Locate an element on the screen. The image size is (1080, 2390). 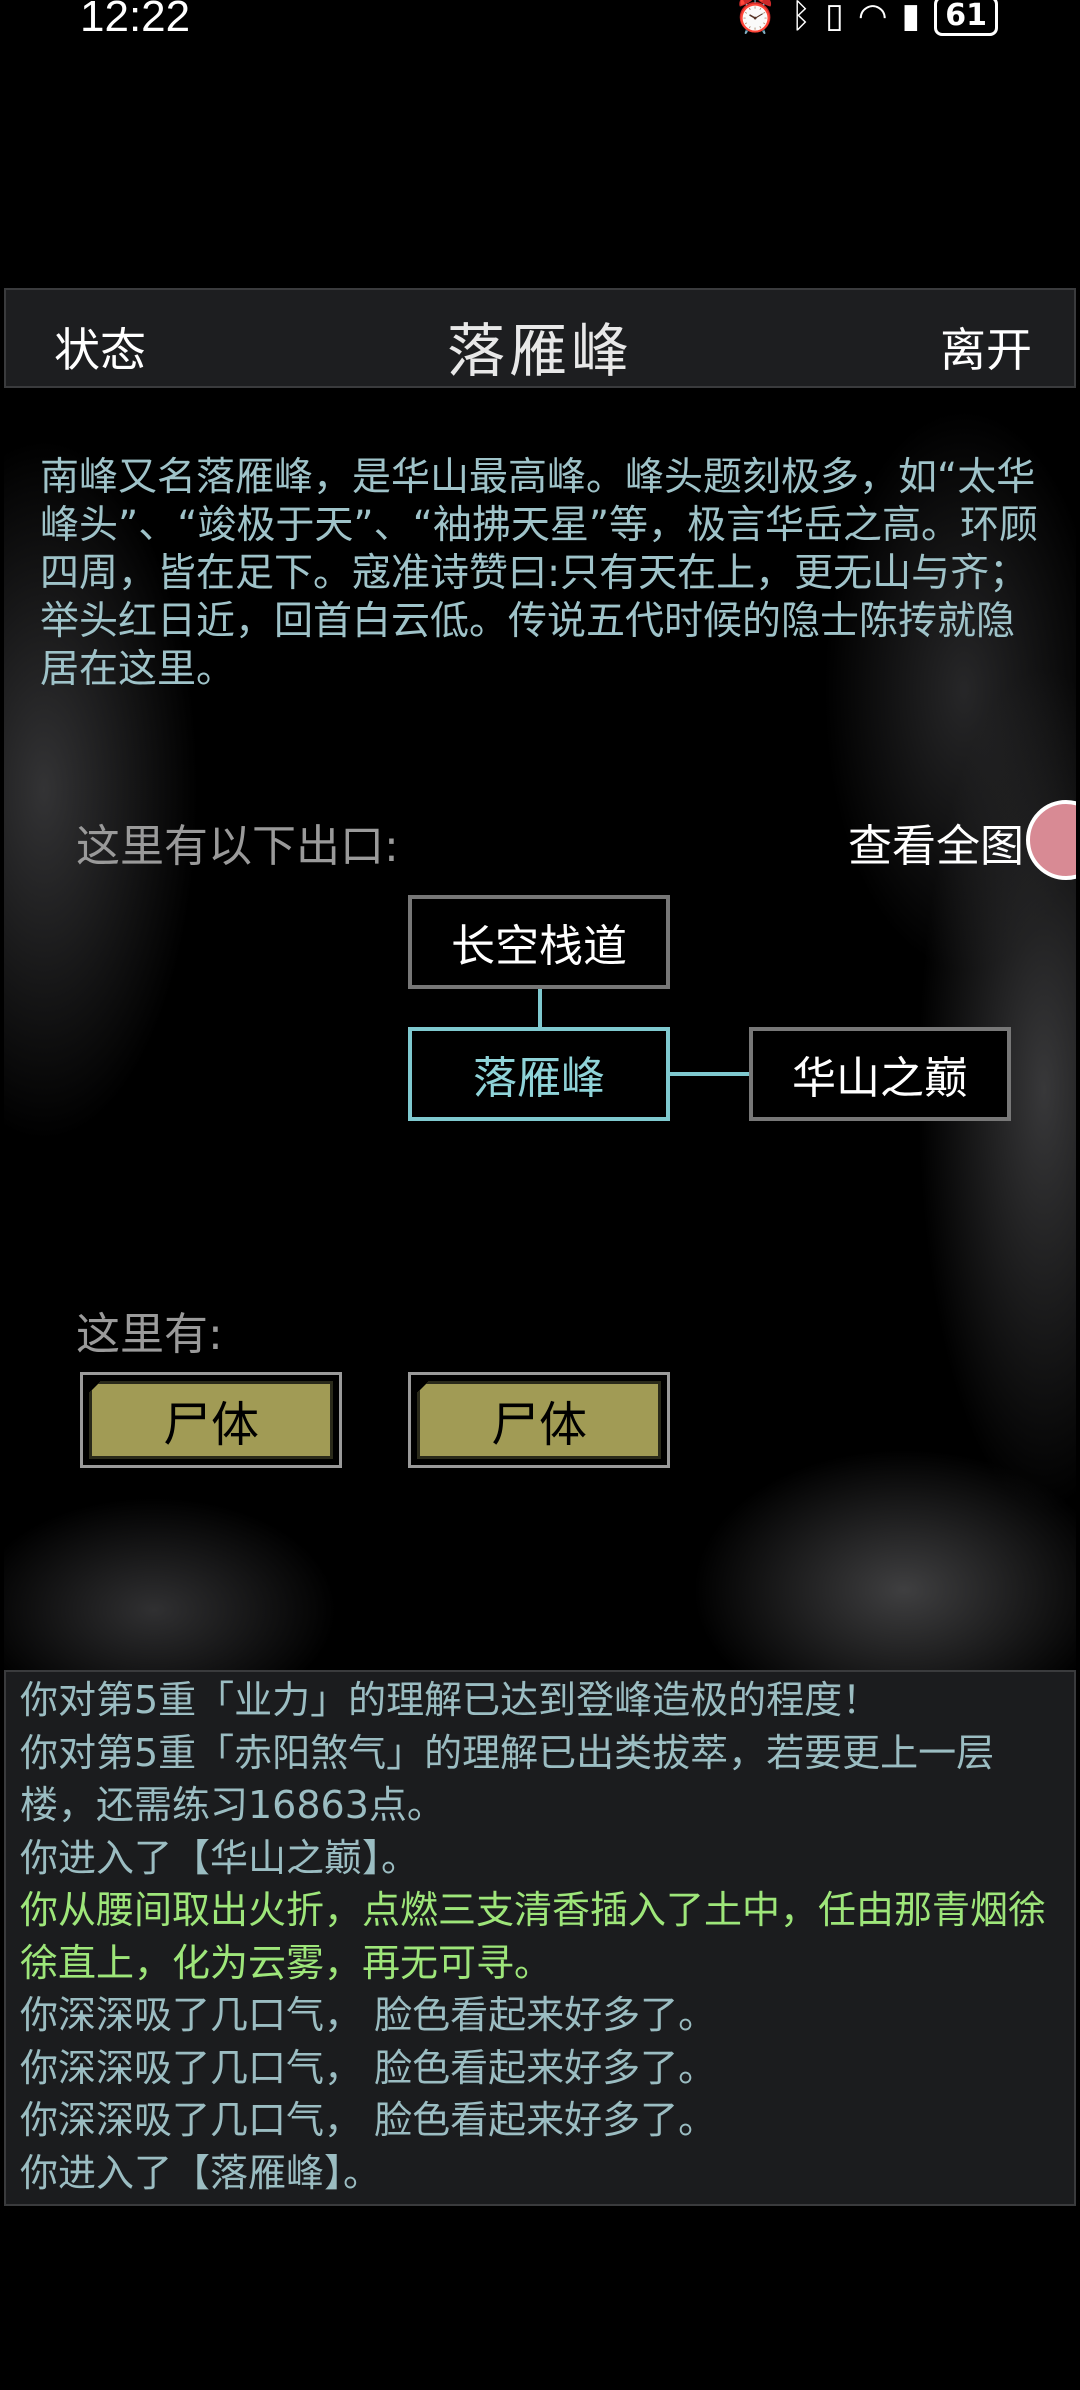
log-line: 你对第5重「赤阳煞气」的理解已出类拔萃，若要更上一层楼，还需练习16863点。 is located at coordinates (507, 1779).